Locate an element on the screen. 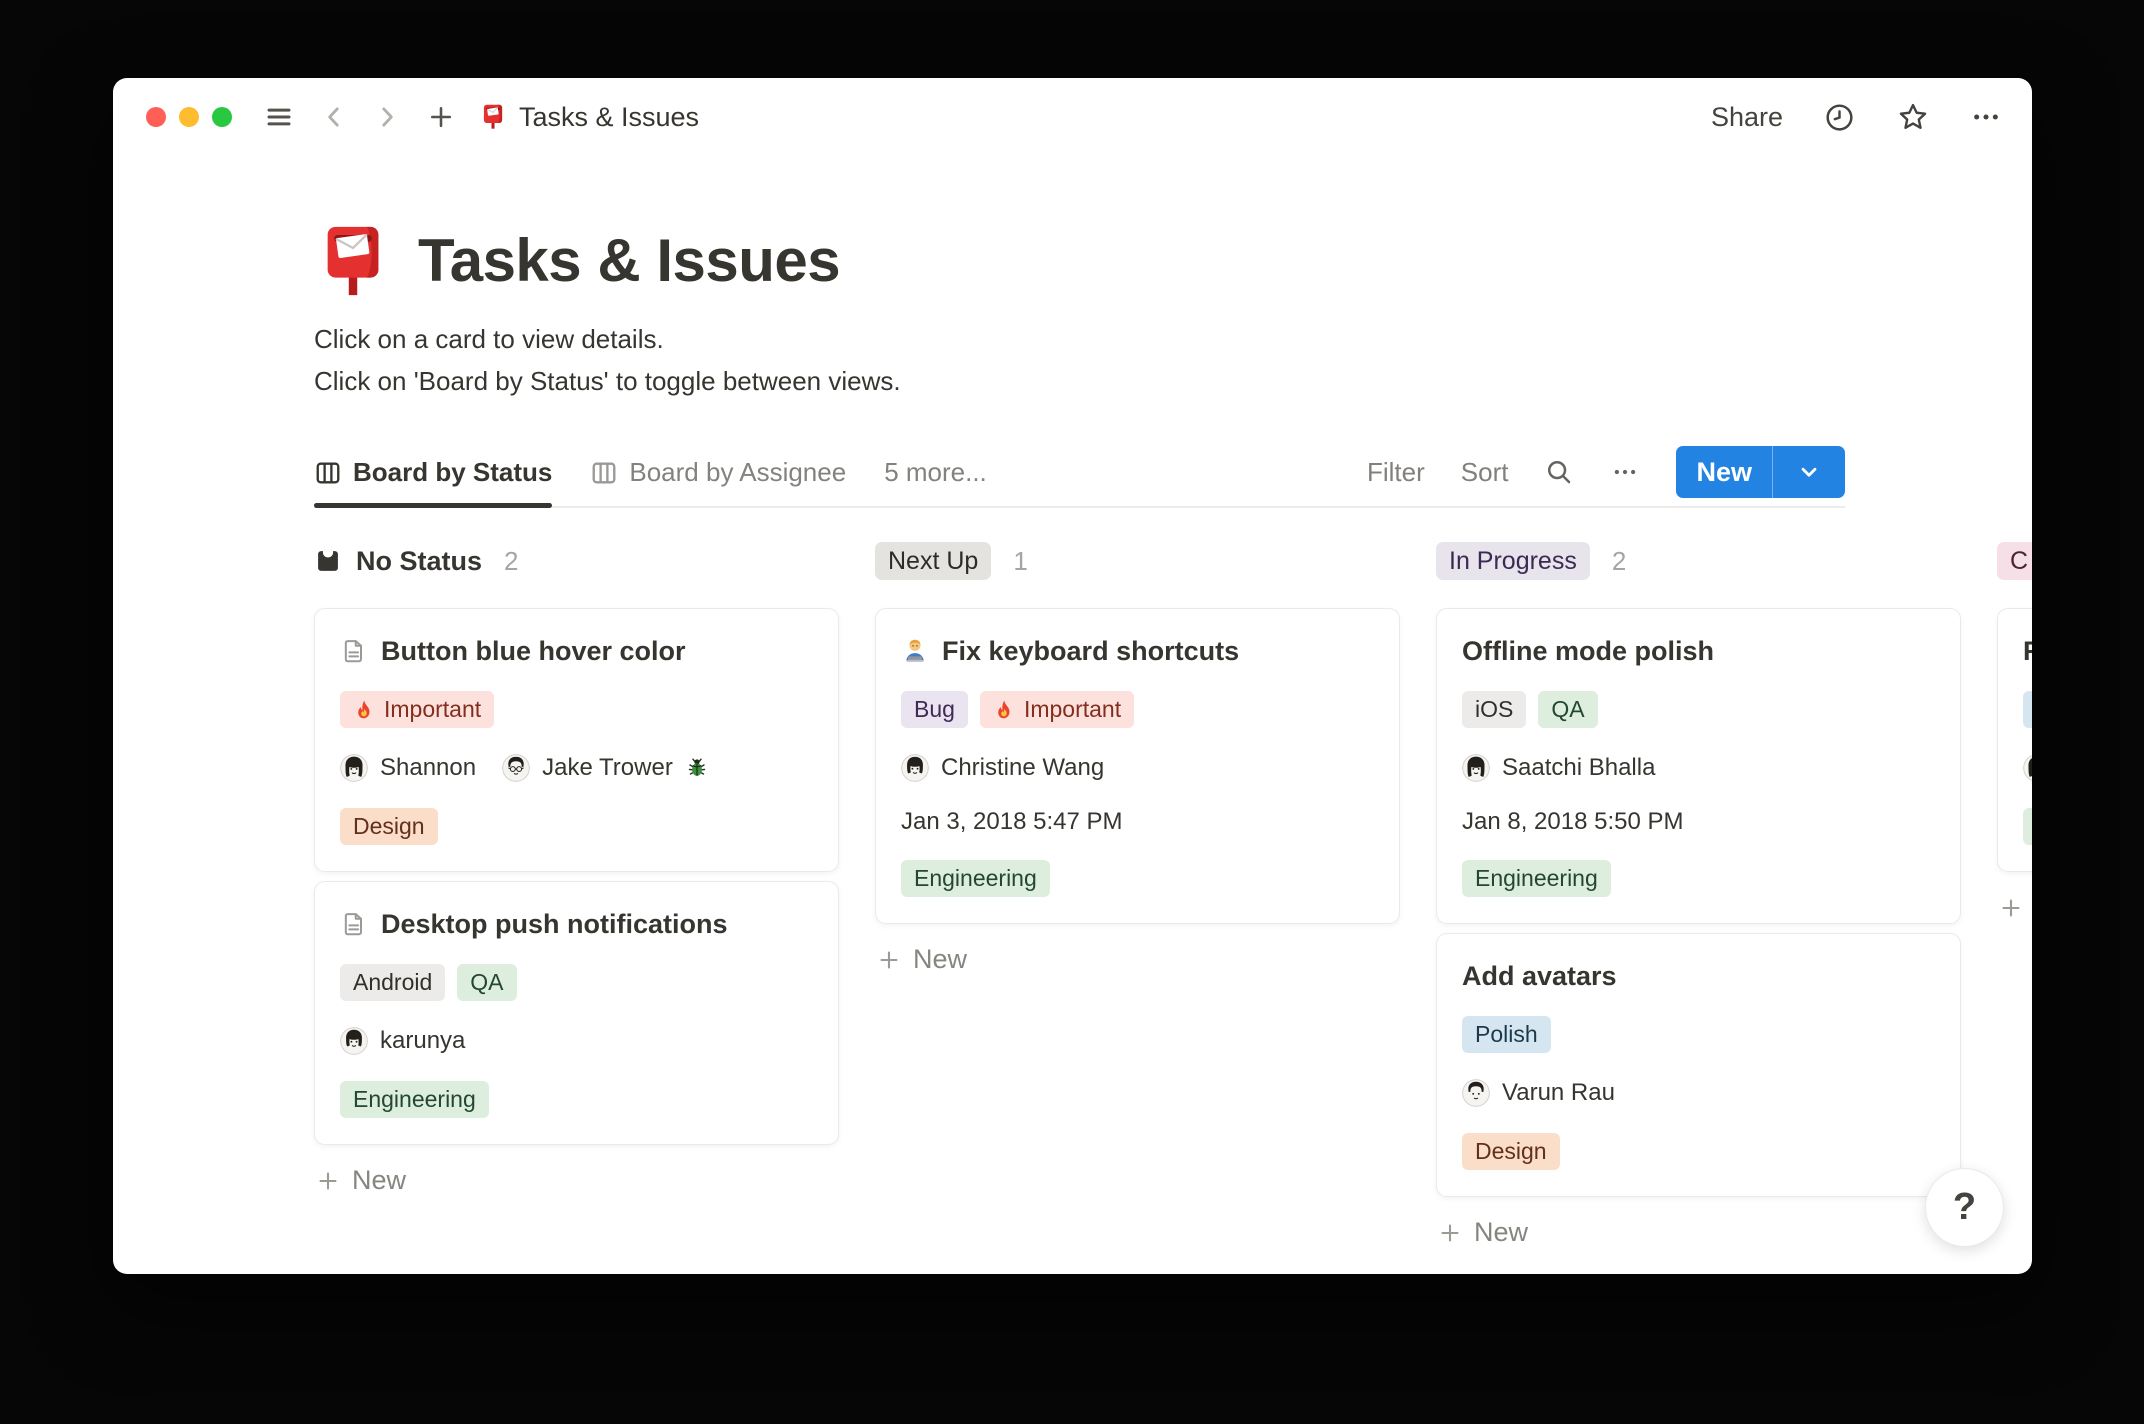 This screenshot has height=1424, width=2144. card-title: Desktop push notifications is located at coordinates (554, 923).